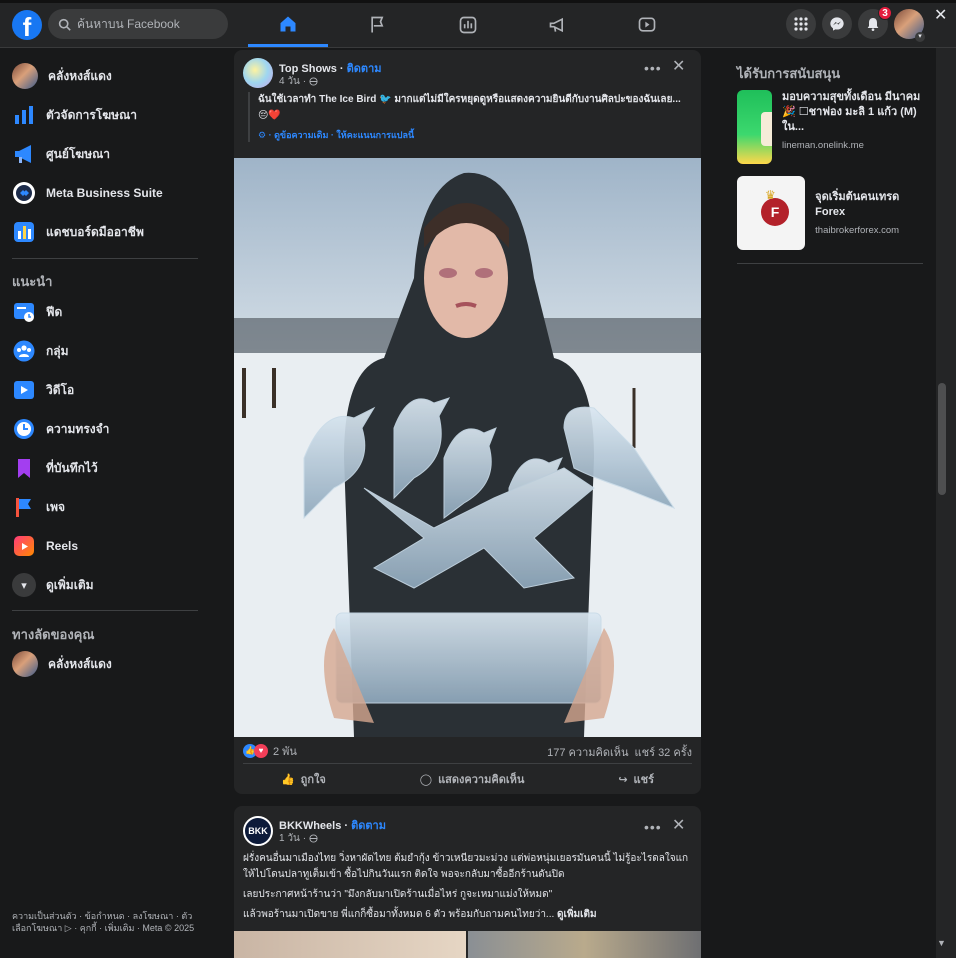 The width and height of the screenshot is (956, 958). Describe the element at coordinates (91, 114) in the screenshot. I see `sidebar-item-label: ตัวจัดการโฆษณา` at that location.